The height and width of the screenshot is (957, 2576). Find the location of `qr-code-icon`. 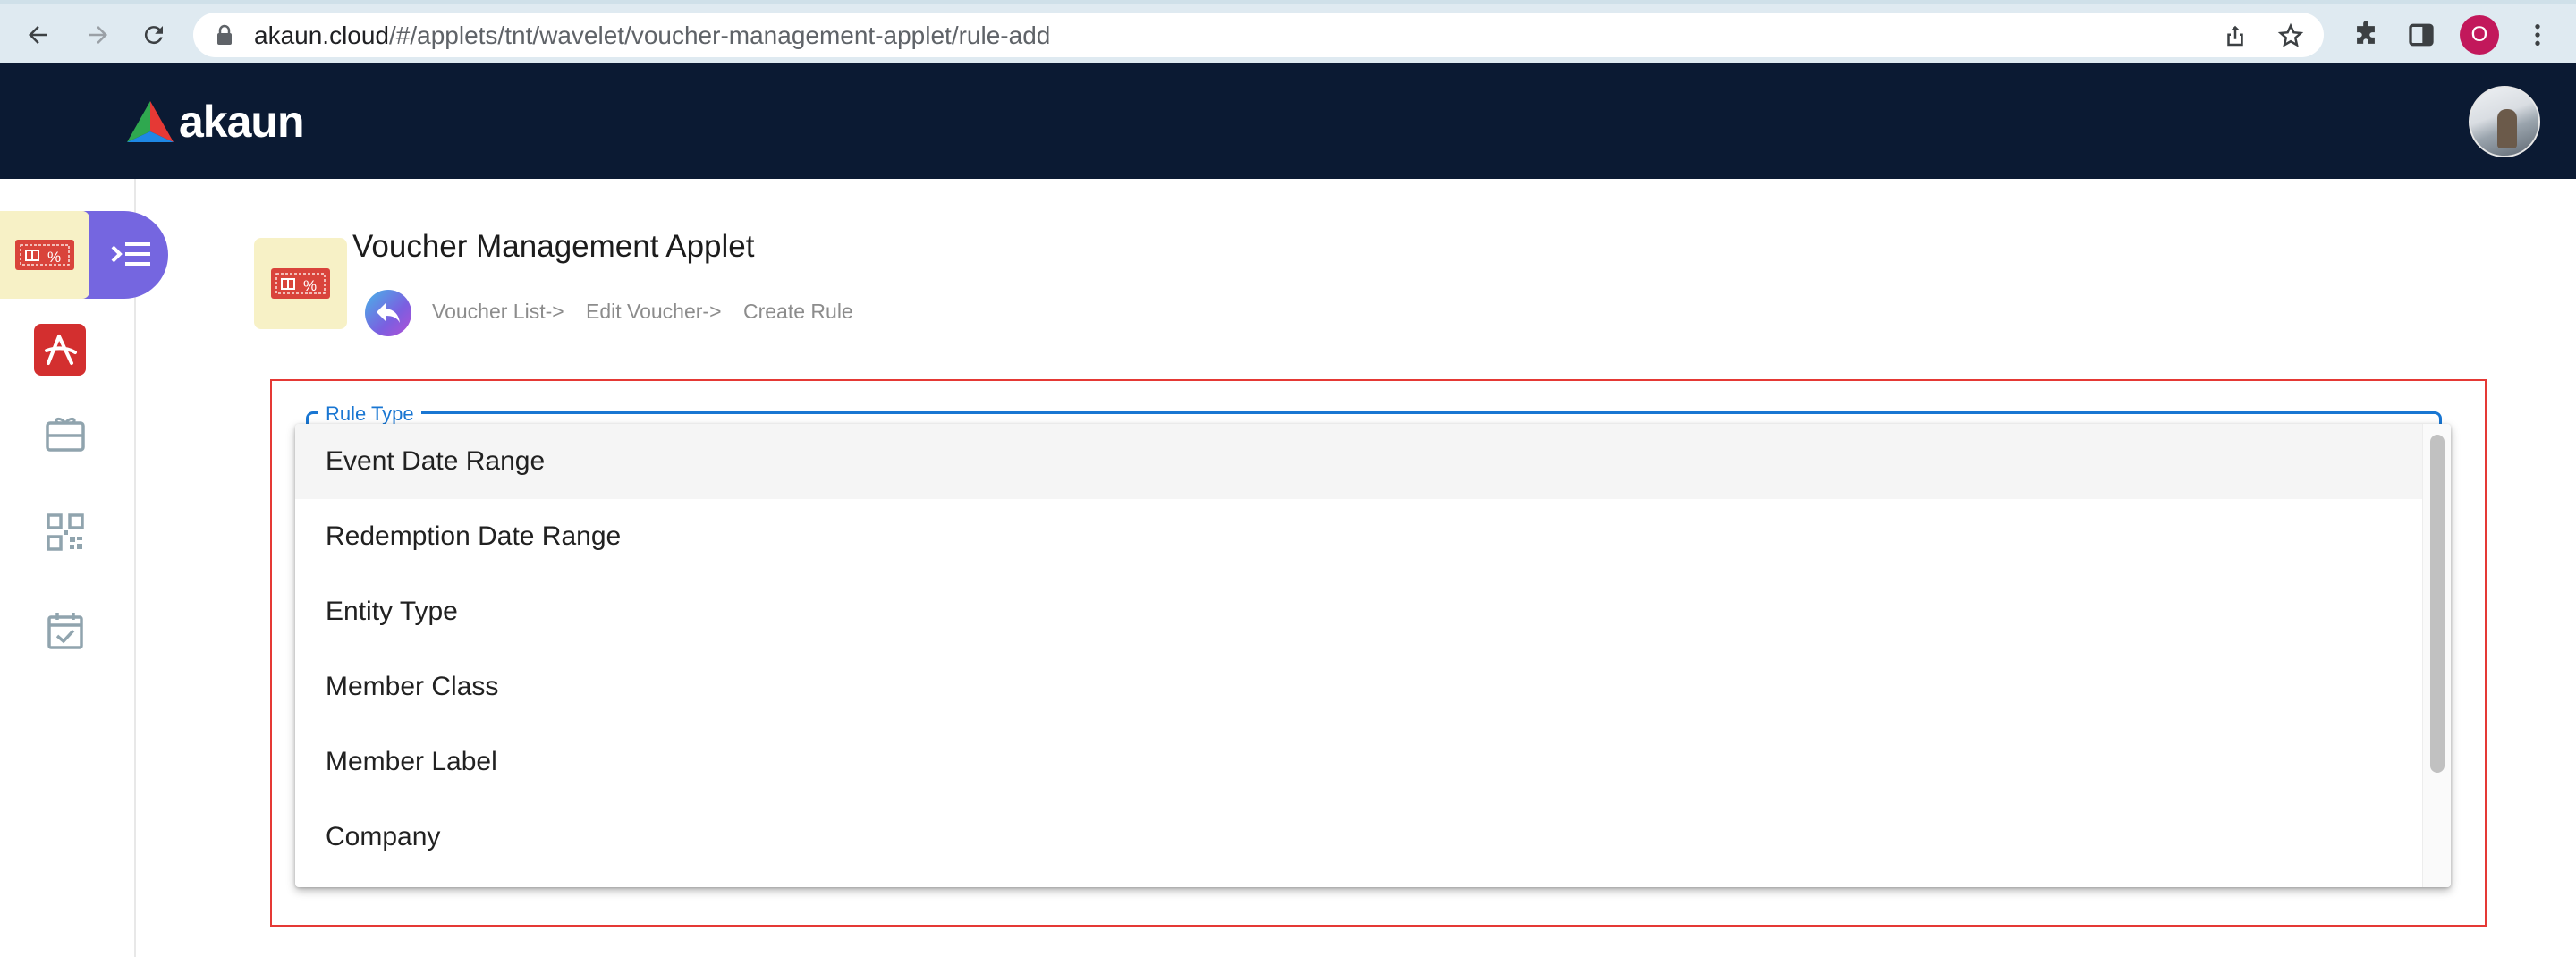

qr-code-icon is located at coordinates (65, 532).